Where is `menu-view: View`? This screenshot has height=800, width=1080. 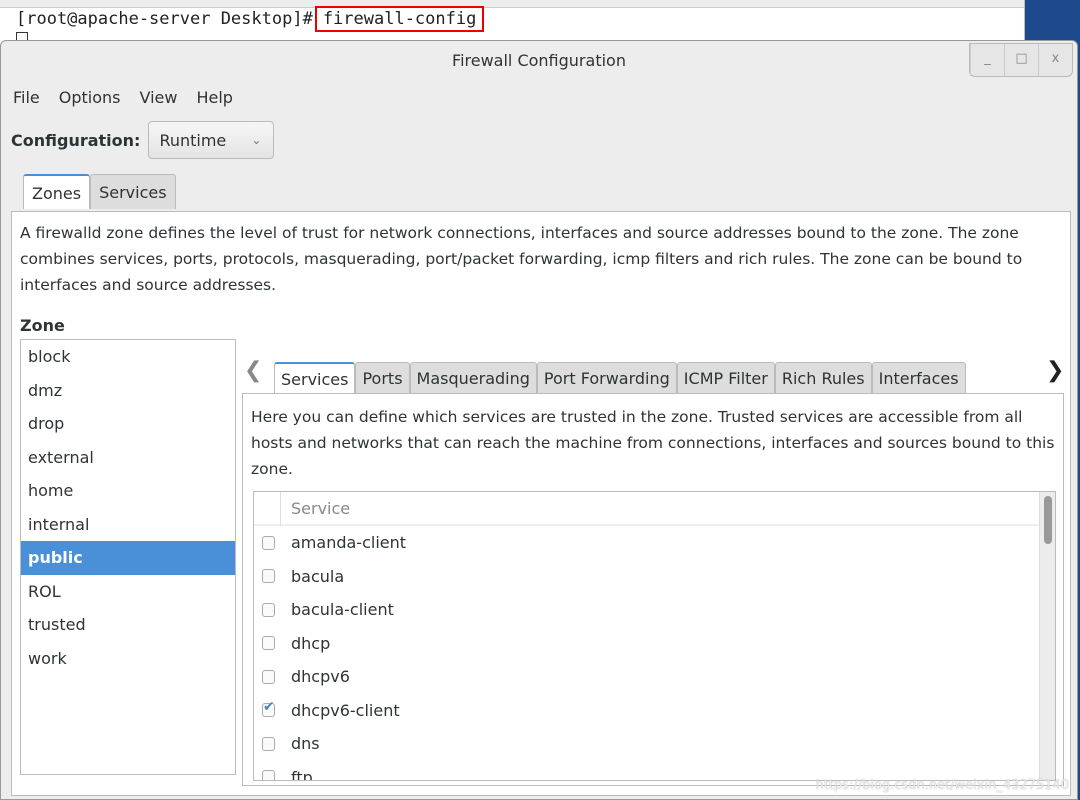
menu-view: View is located at coordinates (159, 97).